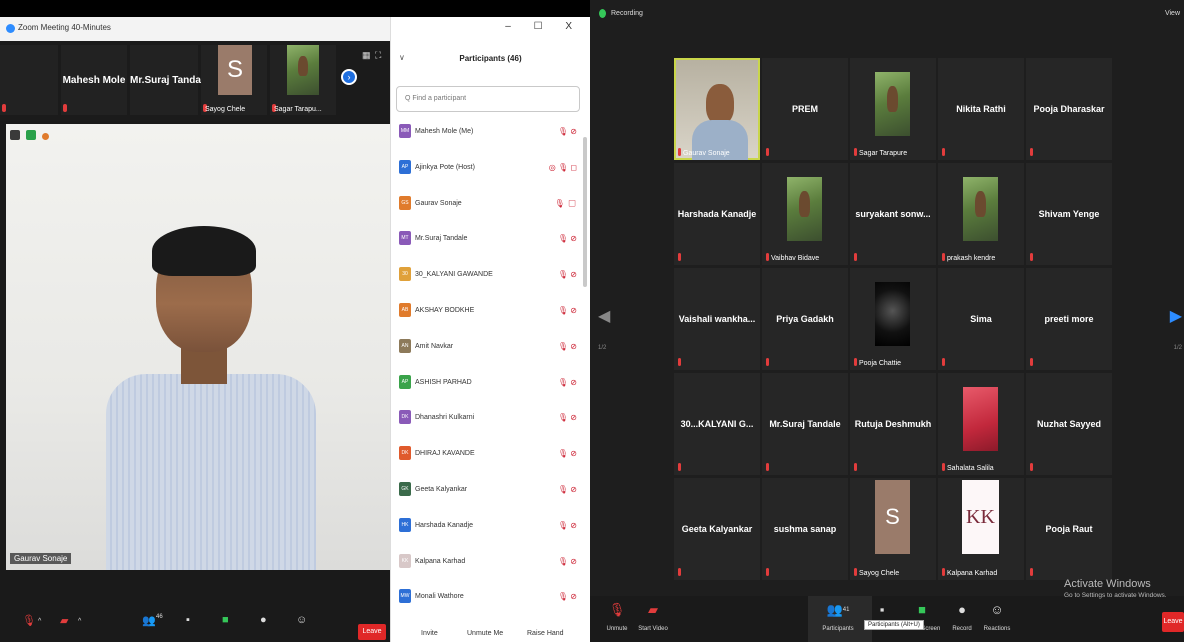 This screenshot has height=642, width=1184. I want to click on participant-row: 30 30_KALYANI GAWANDE 🎙 ⊘, so click(490, 280).